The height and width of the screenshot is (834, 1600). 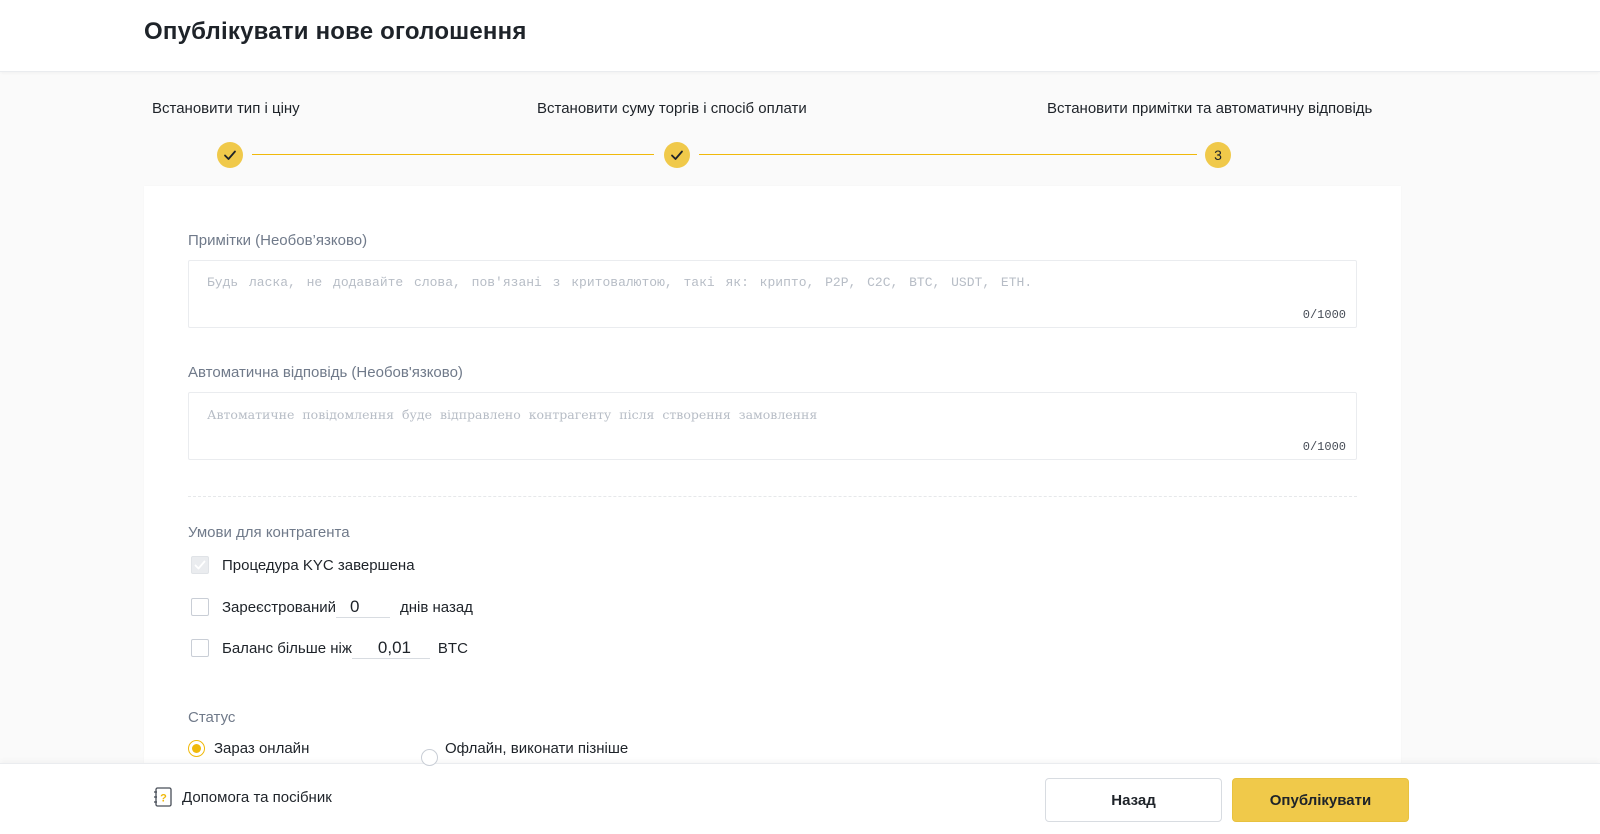 What do you see at coordinates (436, 607) in the screenshot?
I see `registered-unit-label: днів назад` at bounding box center [436, 607].